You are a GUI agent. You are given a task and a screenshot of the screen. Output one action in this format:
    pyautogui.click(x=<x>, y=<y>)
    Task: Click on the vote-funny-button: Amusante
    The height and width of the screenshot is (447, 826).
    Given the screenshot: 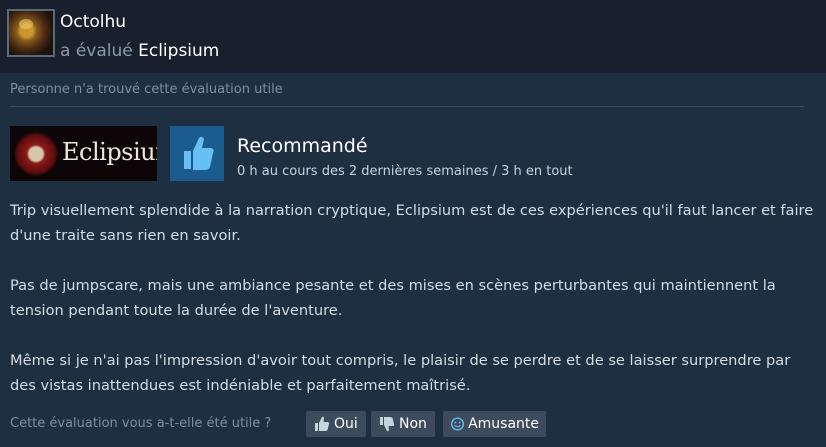 What is the action you would take?
    pyautogui.click(x=494, y=424)
    